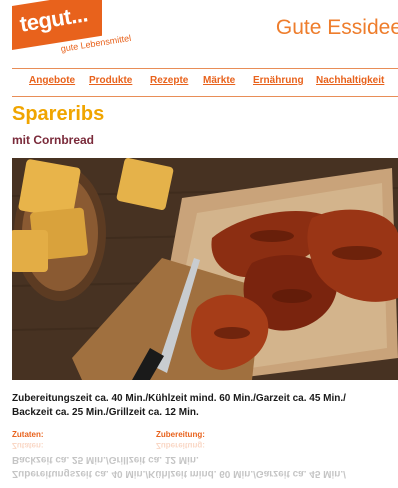 Image resolution: width=398 pixels, height=488 pixels. What do you see at coordinates (53, 140) in the screenshot?
I see `recipe-subtitle: mit Cornbread` at bounding box center [53, 140].